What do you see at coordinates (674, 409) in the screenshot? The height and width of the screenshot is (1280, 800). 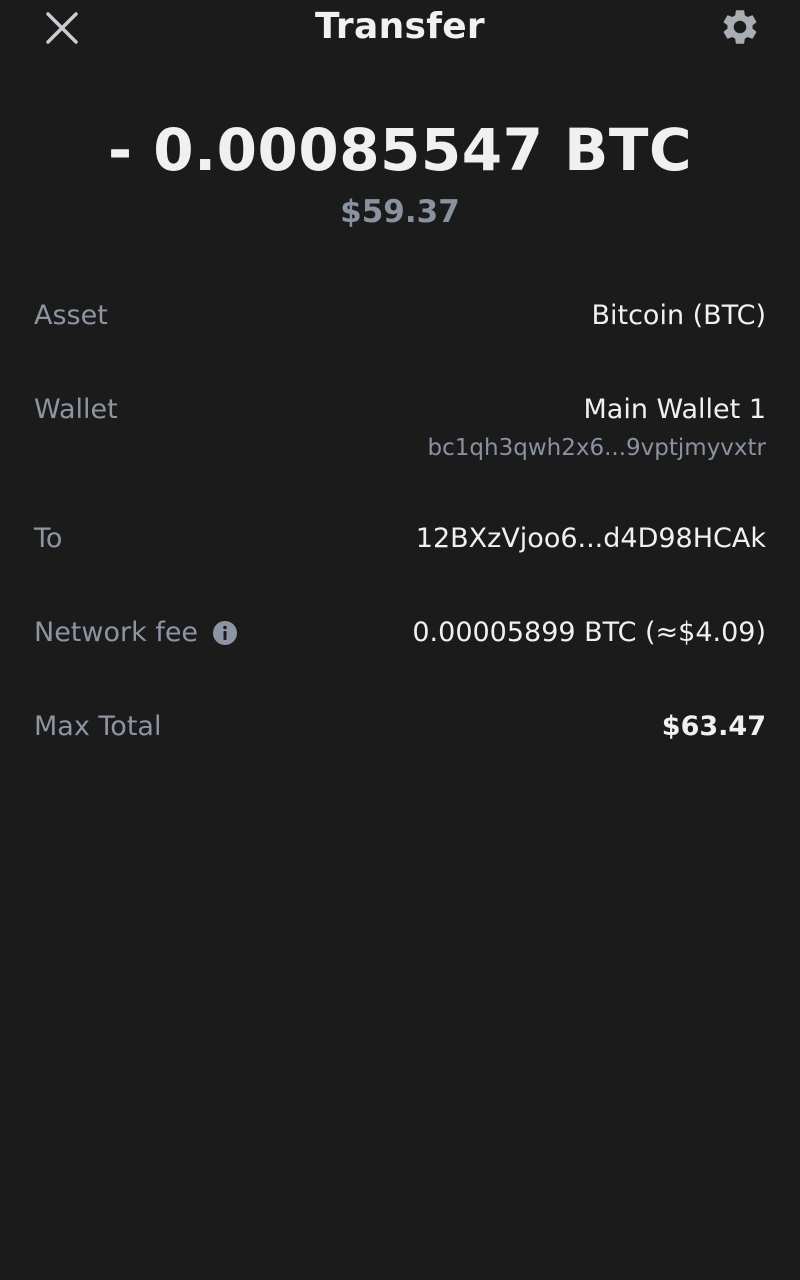 I see `wallet-name: Main Wallet 1` at bounding box center [674, 409].